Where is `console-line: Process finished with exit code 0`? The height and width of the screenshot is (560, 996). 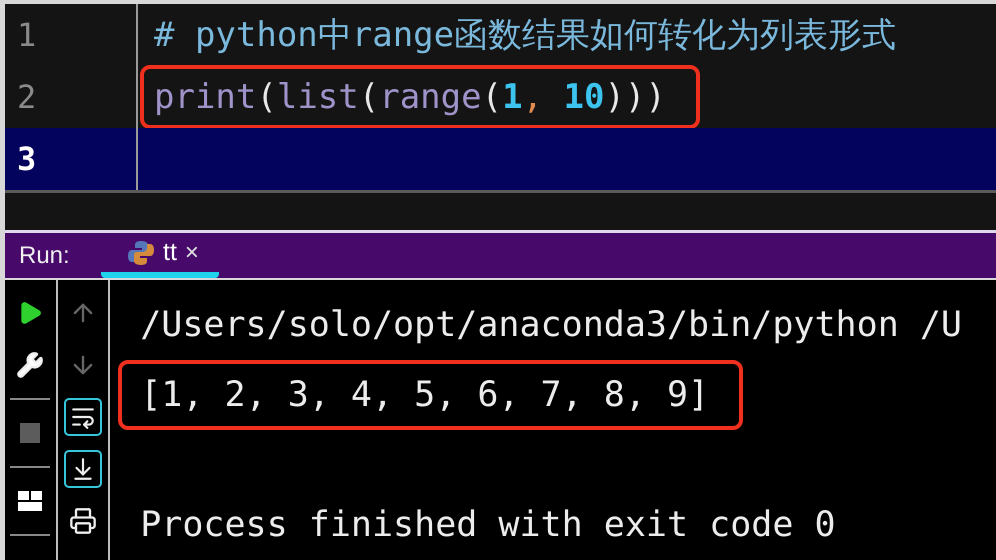 console-line: Process finished with exit code 0 is located at coordinates (488, 525).